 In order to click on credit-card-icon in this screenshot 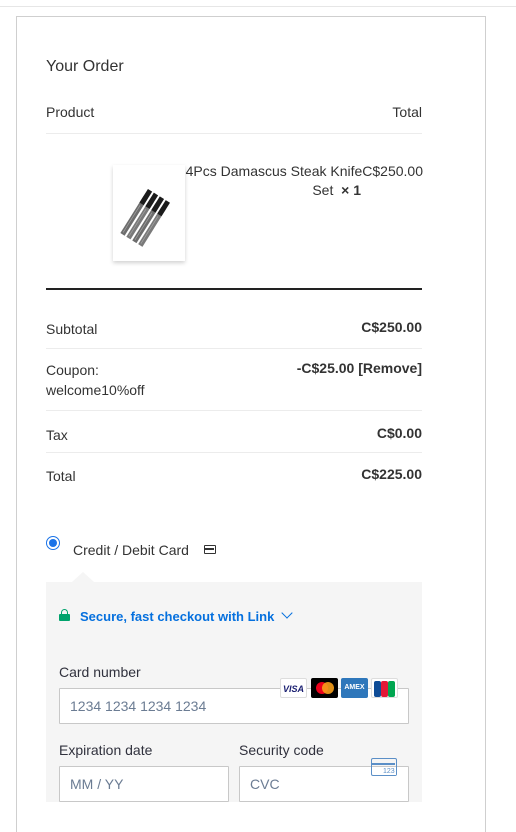, I will do `click(210, 549)`.